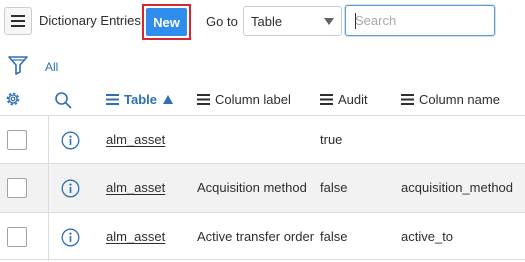  I want to click on text-cursor, so click(355, 21).